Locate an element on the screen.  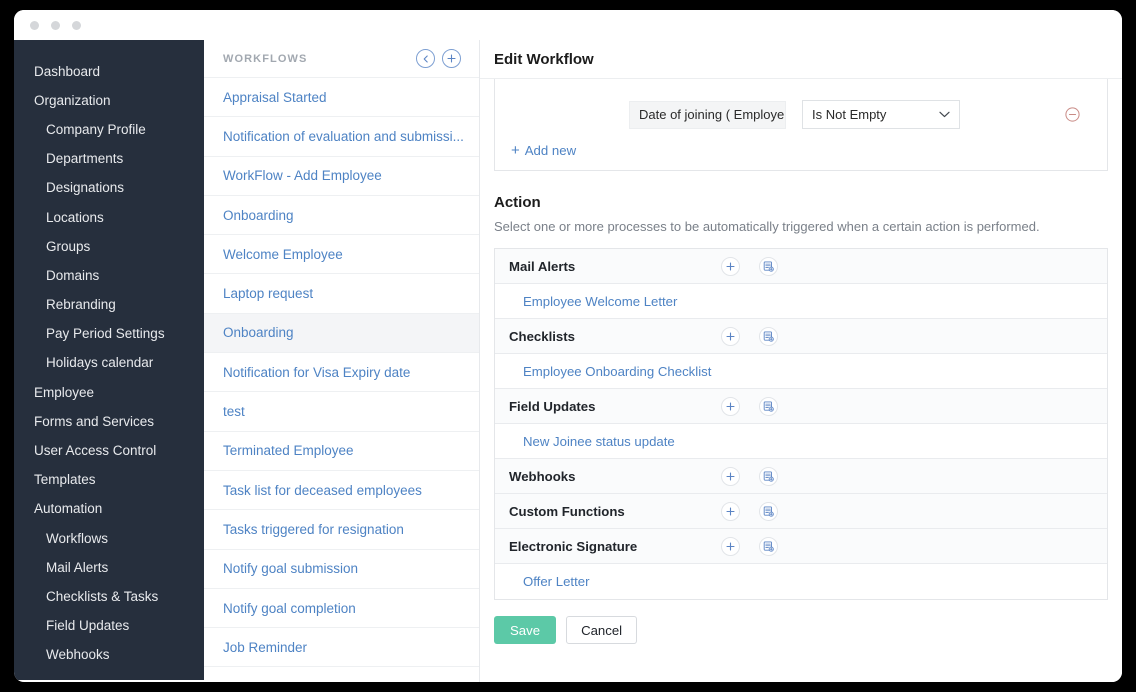
sidebar-item-company-profile: Company Profile is located at coordinates (109, 129).